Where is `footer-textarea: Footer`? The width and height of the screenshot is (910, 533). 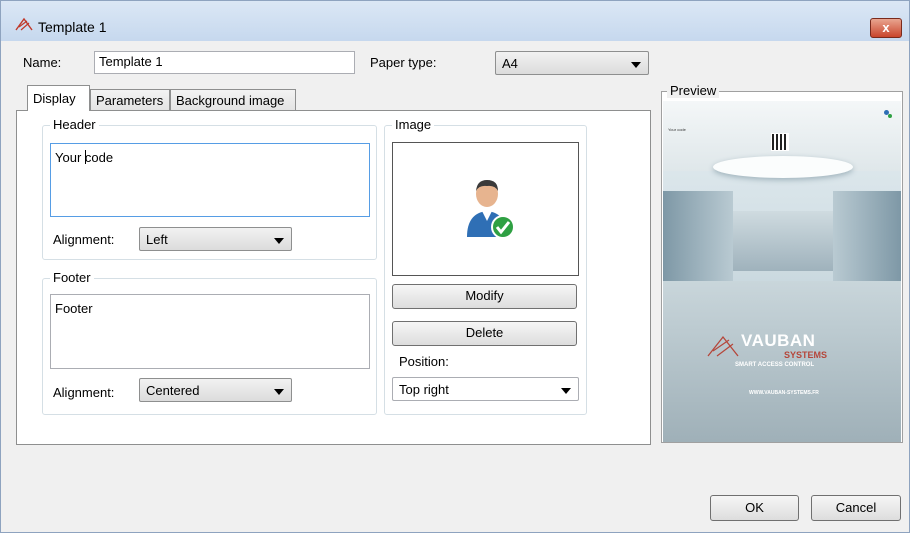 footer-textarea: Footer is located at coordinates (210, 331).